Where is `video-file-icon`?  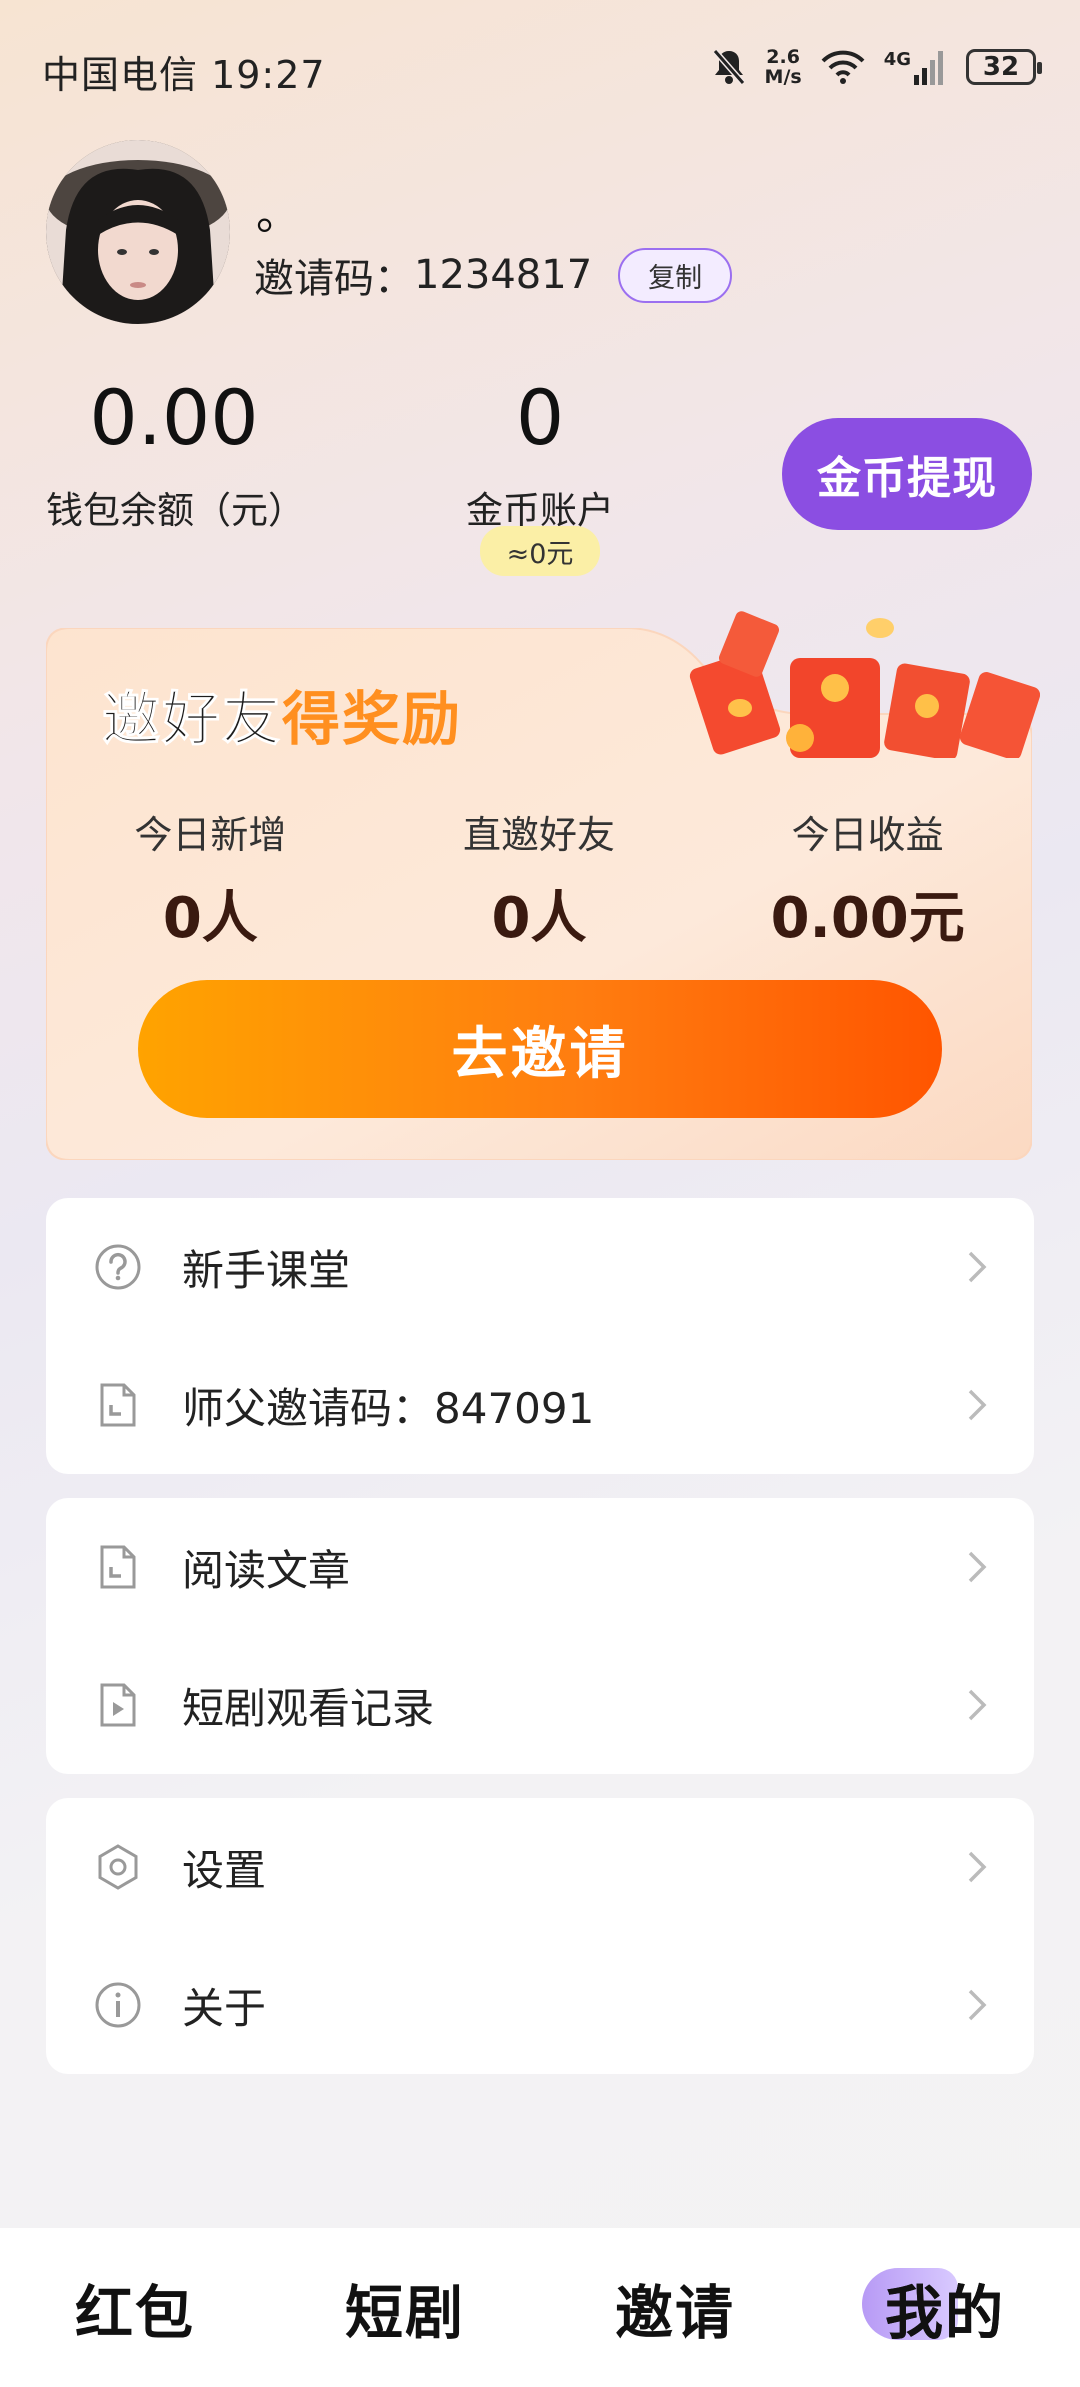
video-file-icon is located at coordinates (118, 1705).